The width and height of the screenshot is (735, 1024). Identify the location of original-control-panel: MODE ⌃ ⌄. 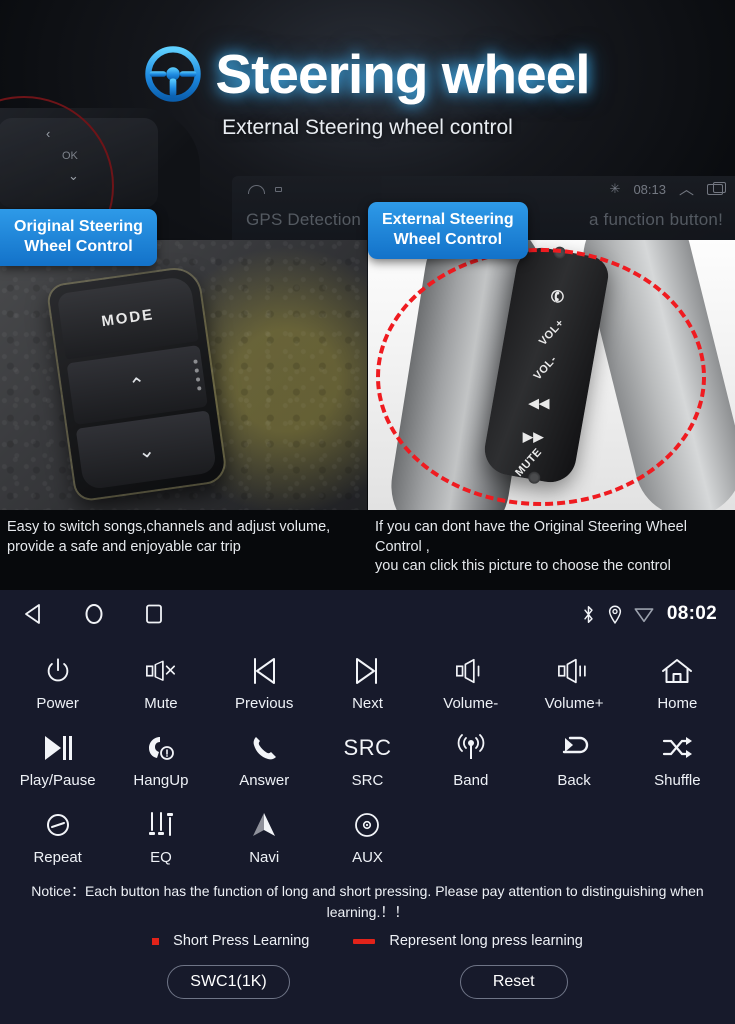
(183, 375).